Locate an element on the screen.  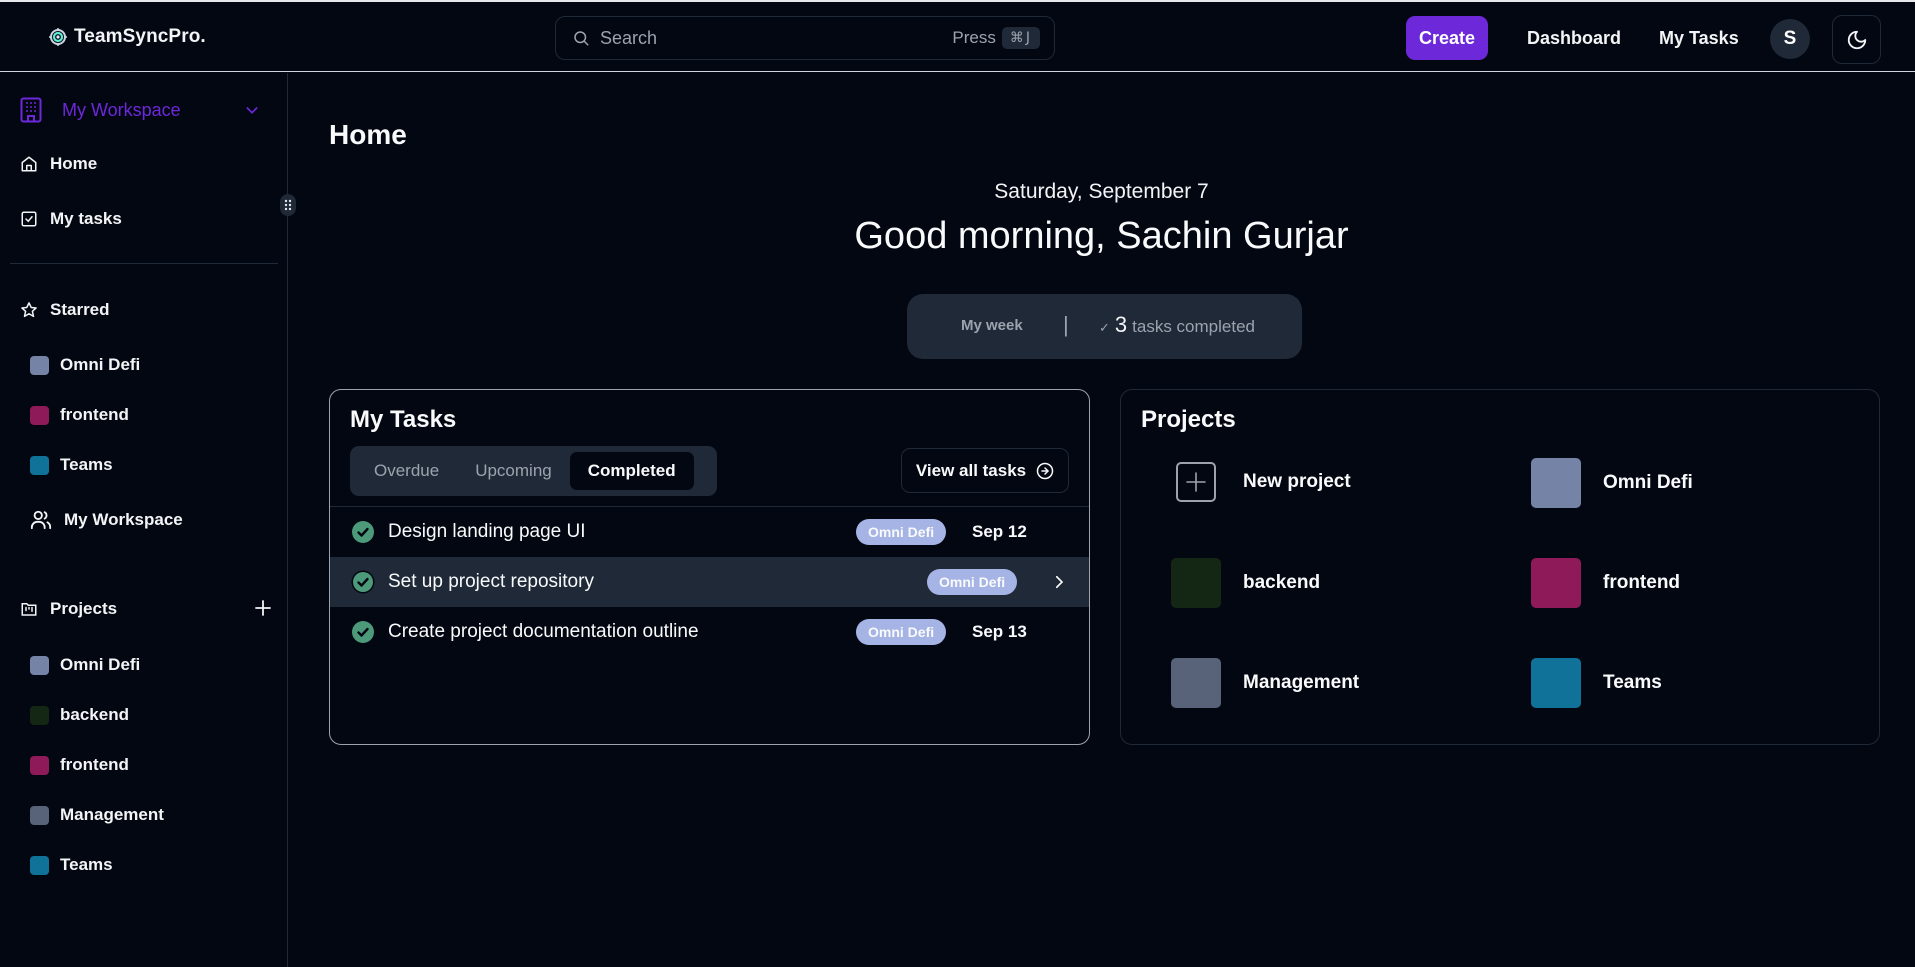
project-item-label: Teams is located at coordinates (86, 864).